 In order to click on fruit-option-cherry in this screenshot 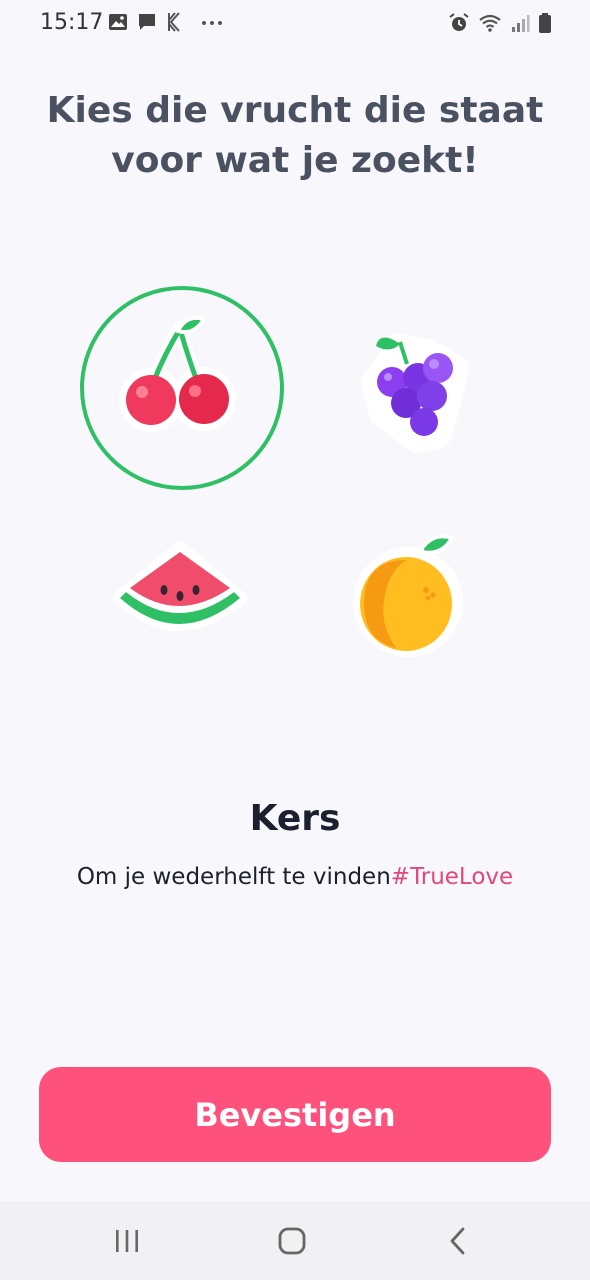, I will do `click(182, 388)`.